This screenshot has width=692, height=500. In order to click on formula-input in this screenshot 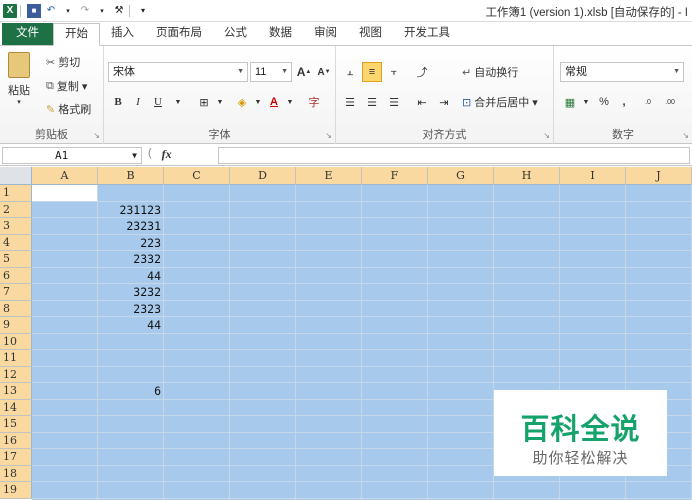, I will do `click(454, 155)`.